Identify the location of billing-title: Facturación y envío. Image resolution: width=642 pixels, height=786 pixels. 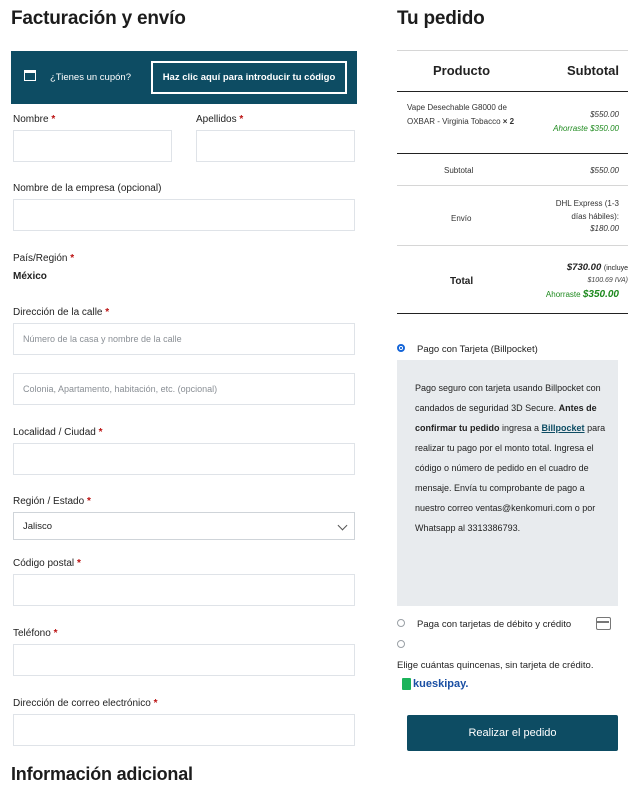
(98, 18).